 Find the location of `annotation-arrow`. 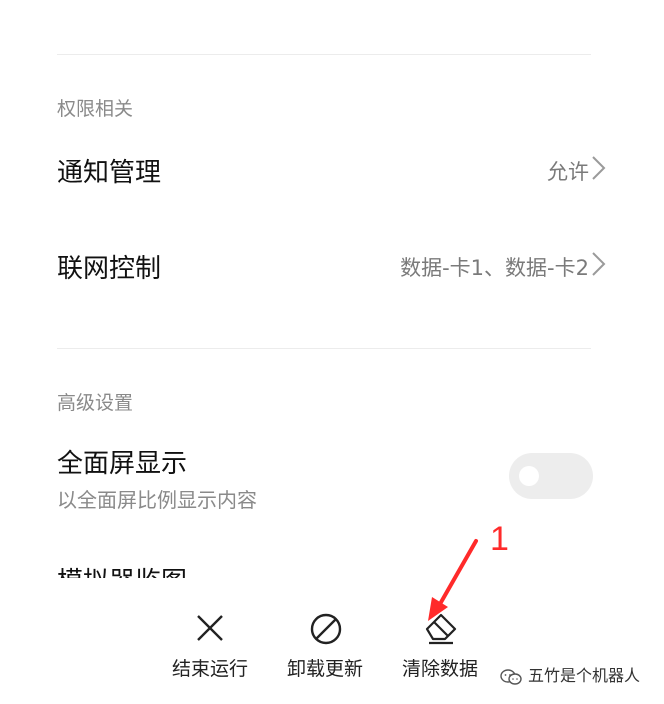

annotation-arrow is located at coordinates (453, 580).